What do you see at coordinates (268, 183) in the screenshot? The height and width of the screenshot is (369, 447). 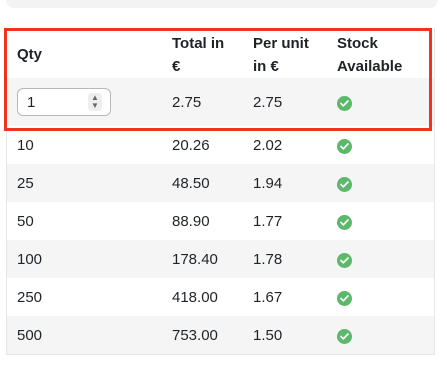 I see `unit-cell: 1.94` at bounding box center [268, 183].